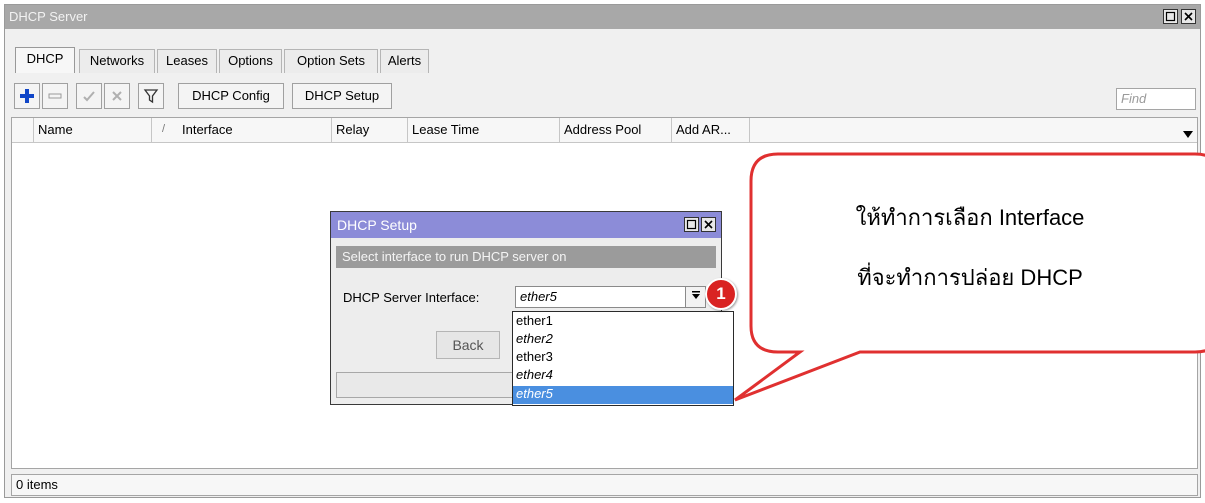  Describe the element at coordinates (695, 297) in the screenshot. I see `dropdown-arrow-icon` at that location.